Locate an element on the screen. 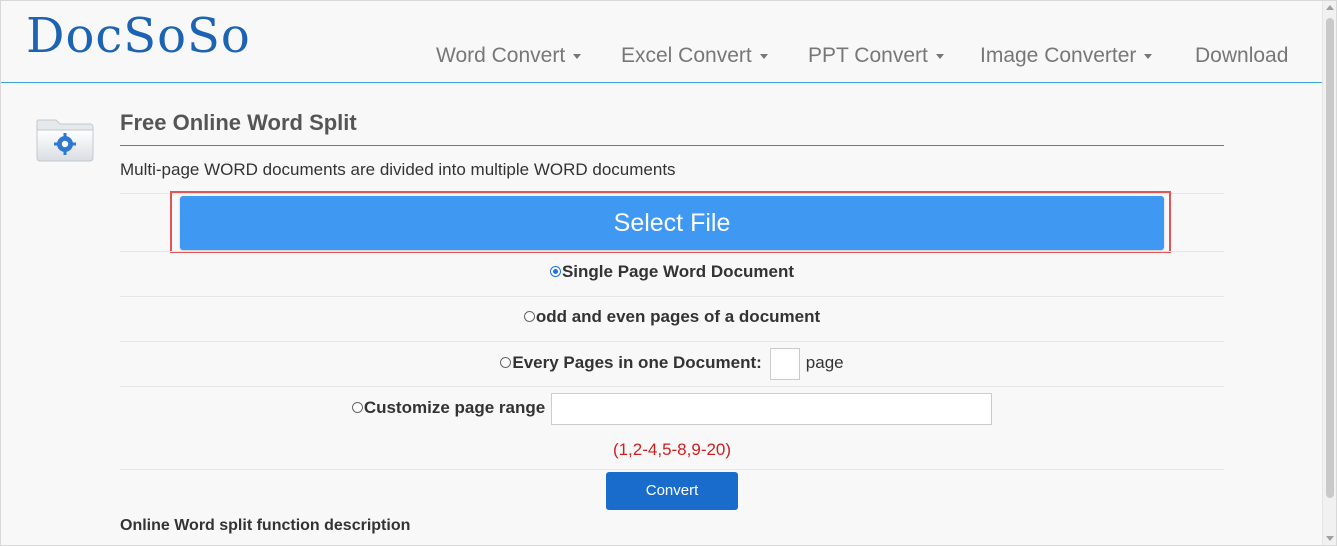 The height and width of the screenshot is (546, 1337). vertical-scrollbar is located at coordinates (1329, 273).